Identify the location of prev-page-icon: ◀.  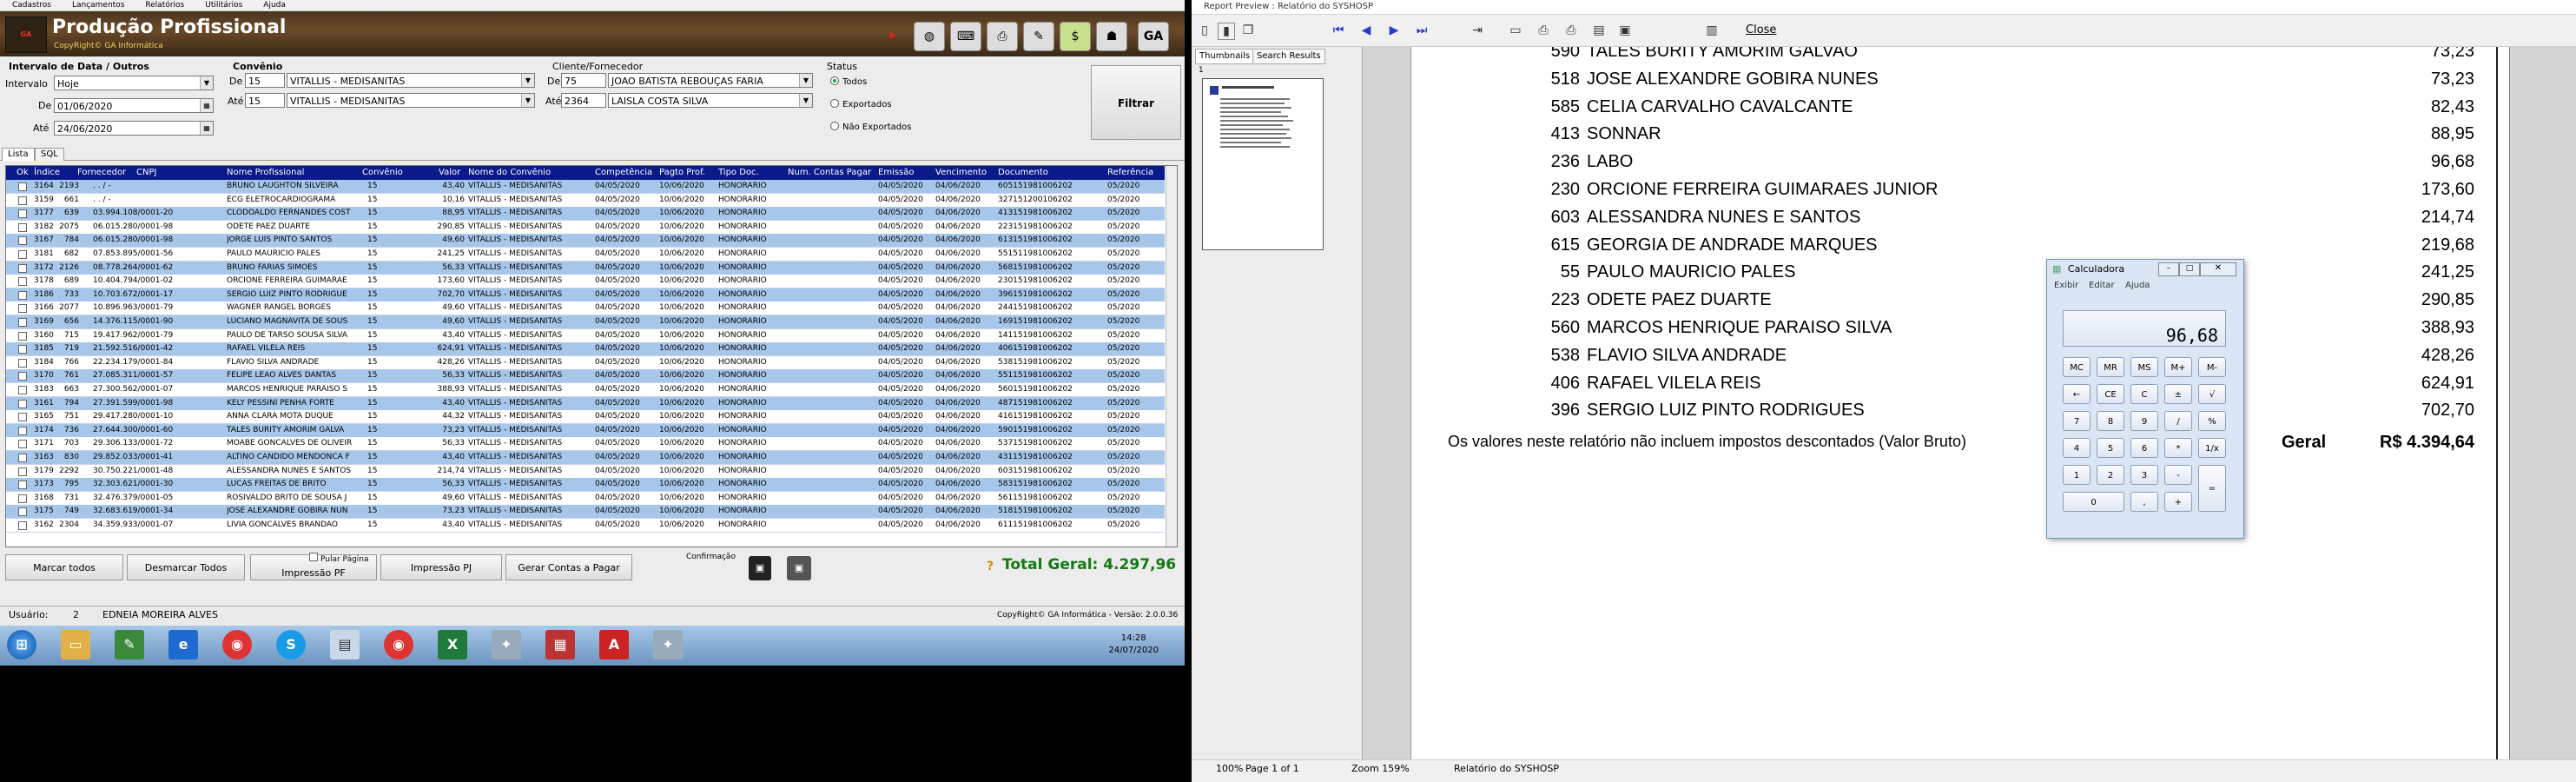
(1366, 31).